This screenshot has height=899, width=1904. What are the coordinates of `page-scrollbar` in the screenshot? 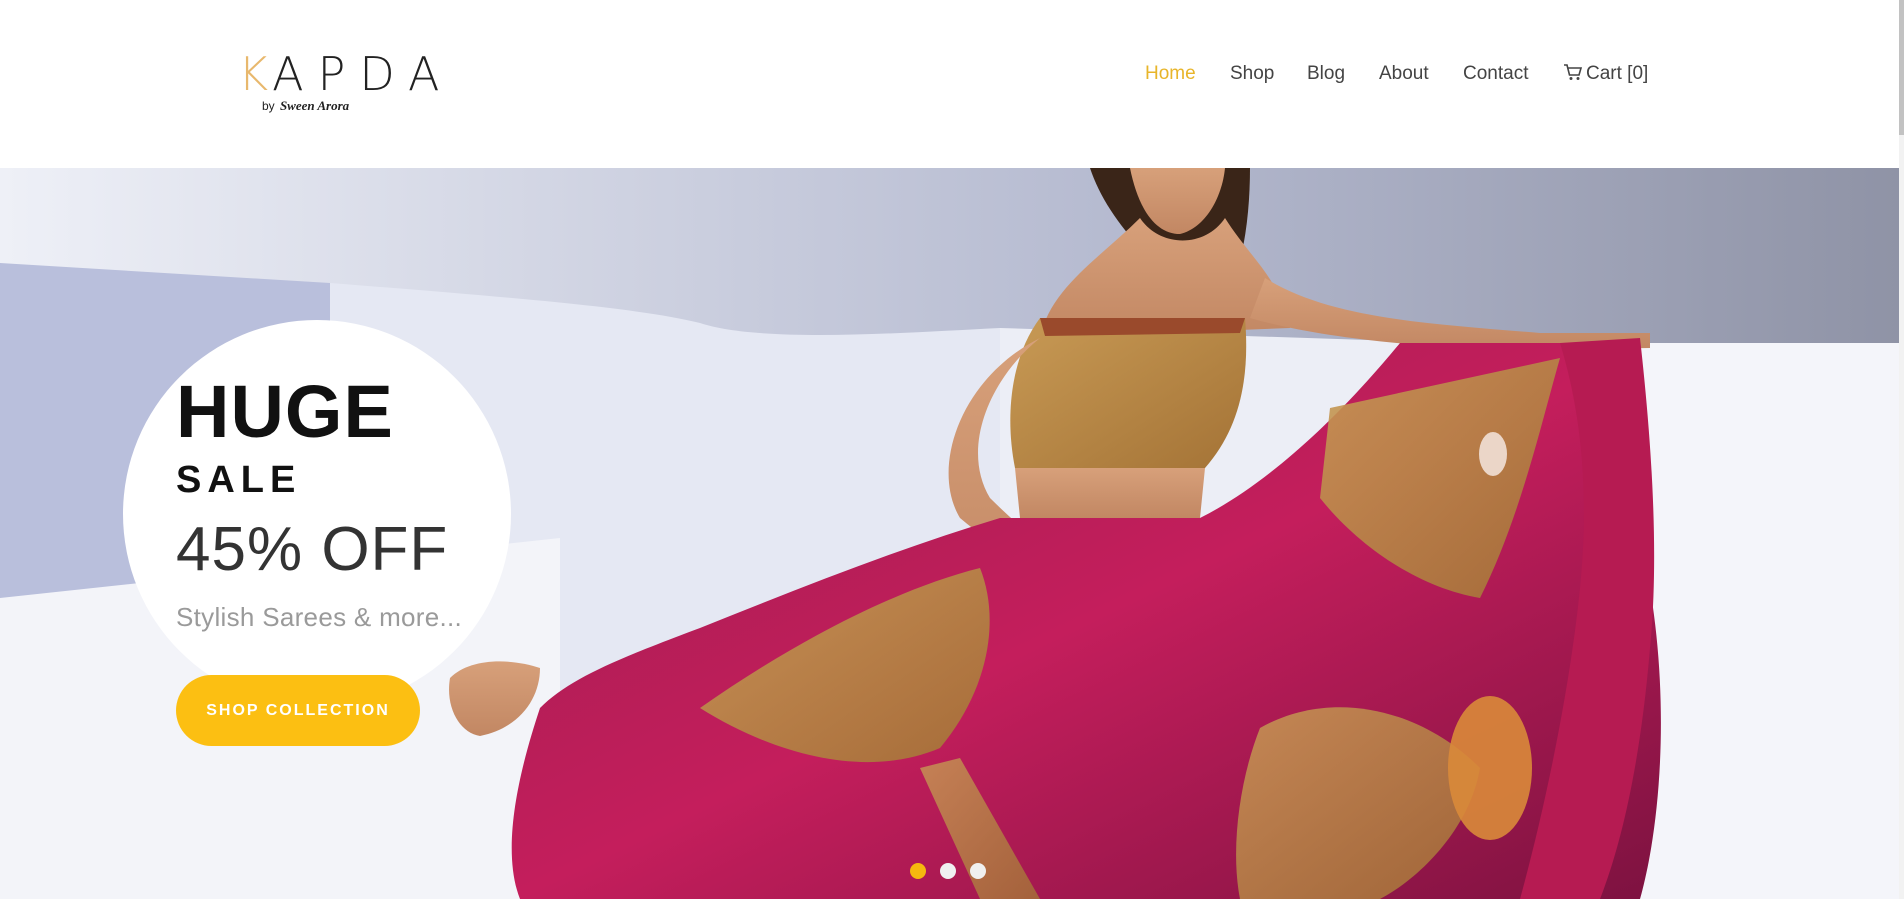 It's located at (1901, 449).